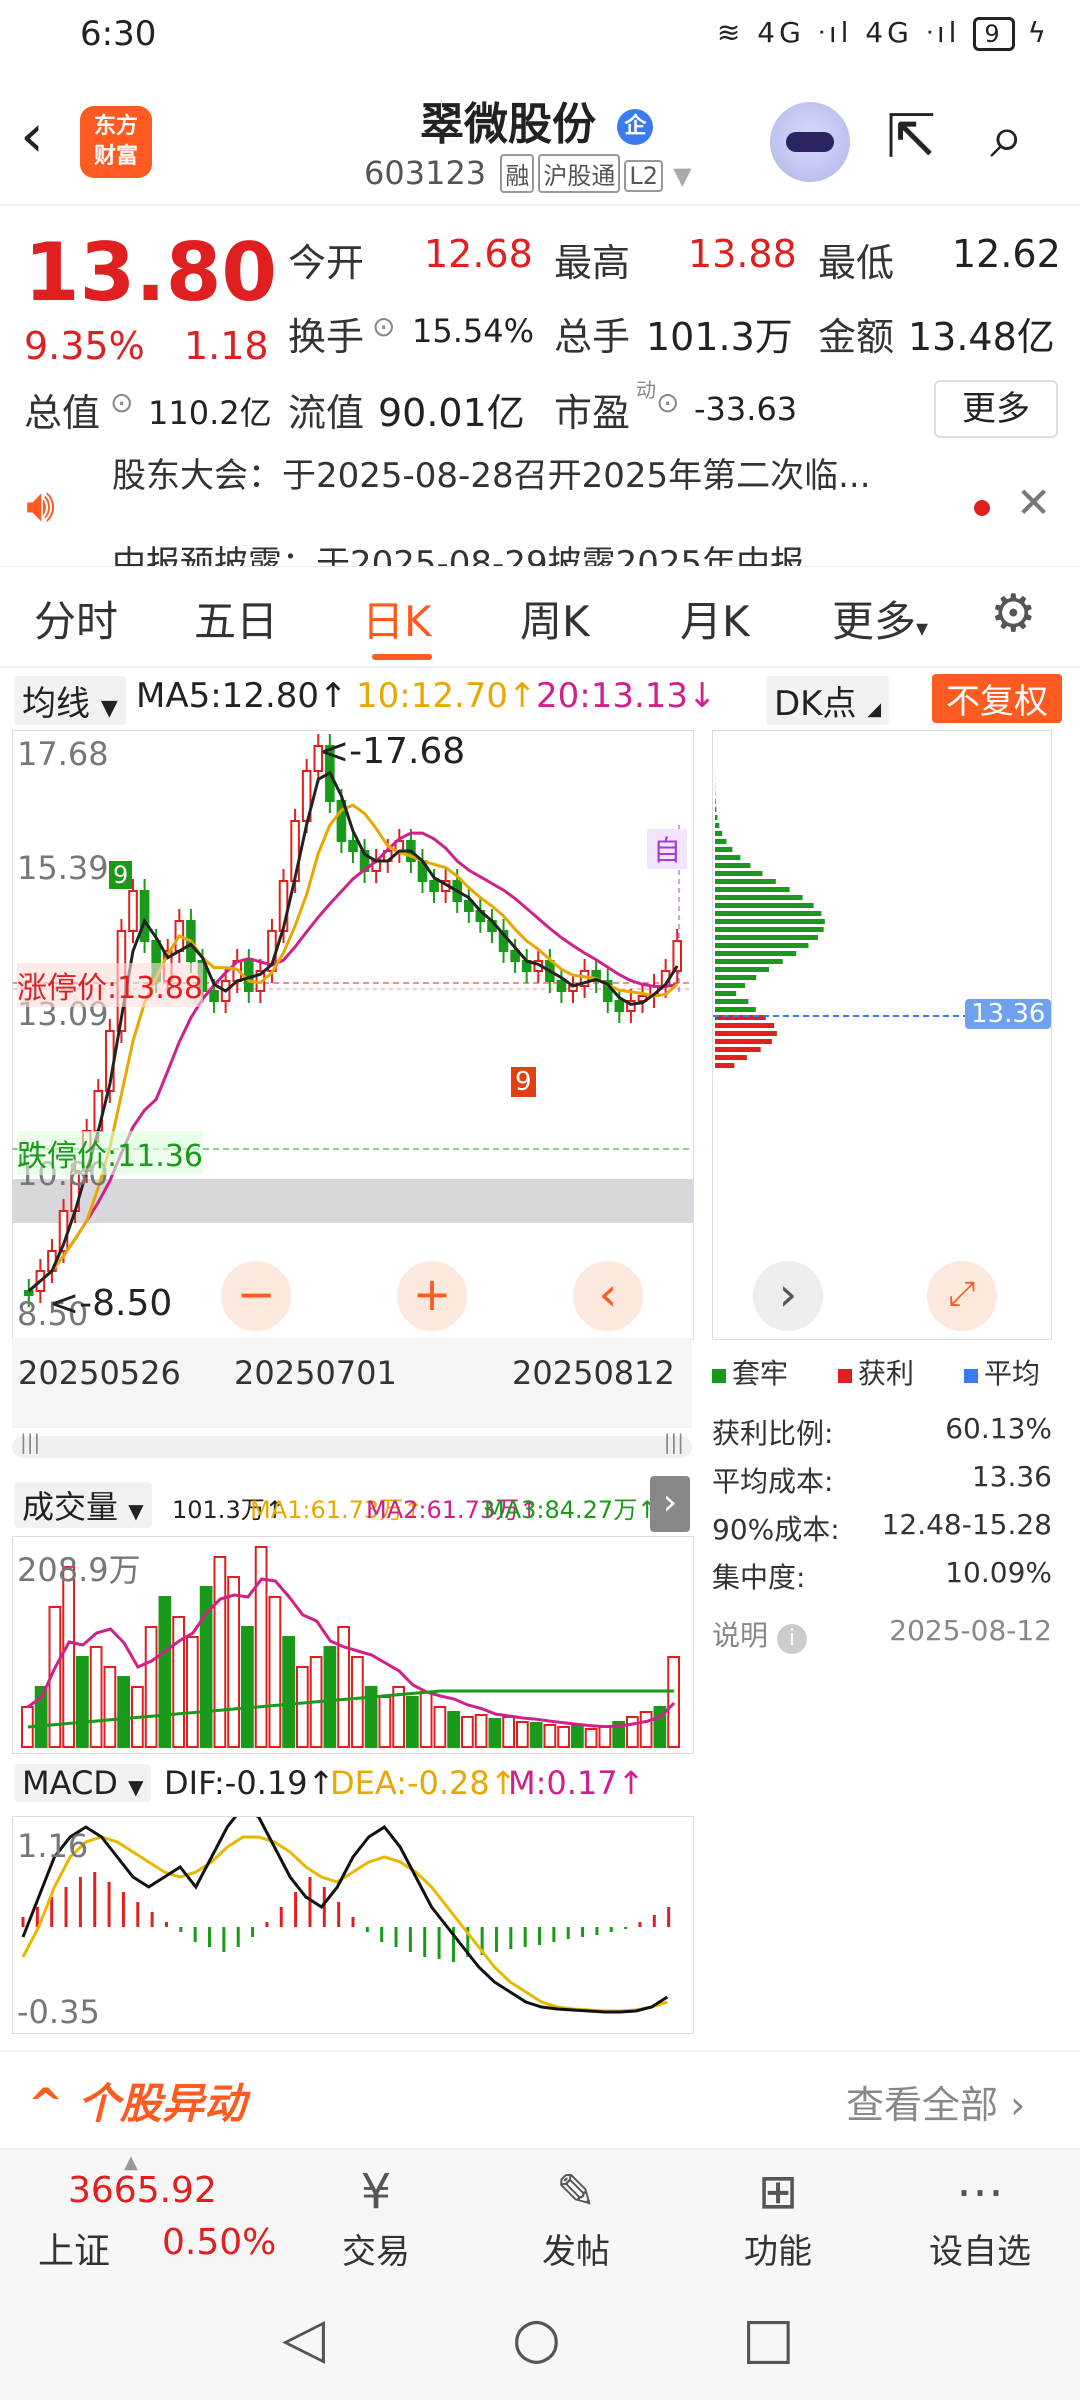  What do you see at coordinates (922, 628) in the screenshot?
I see `dropdown-icon: ▾` at bounding box center [922, 628].